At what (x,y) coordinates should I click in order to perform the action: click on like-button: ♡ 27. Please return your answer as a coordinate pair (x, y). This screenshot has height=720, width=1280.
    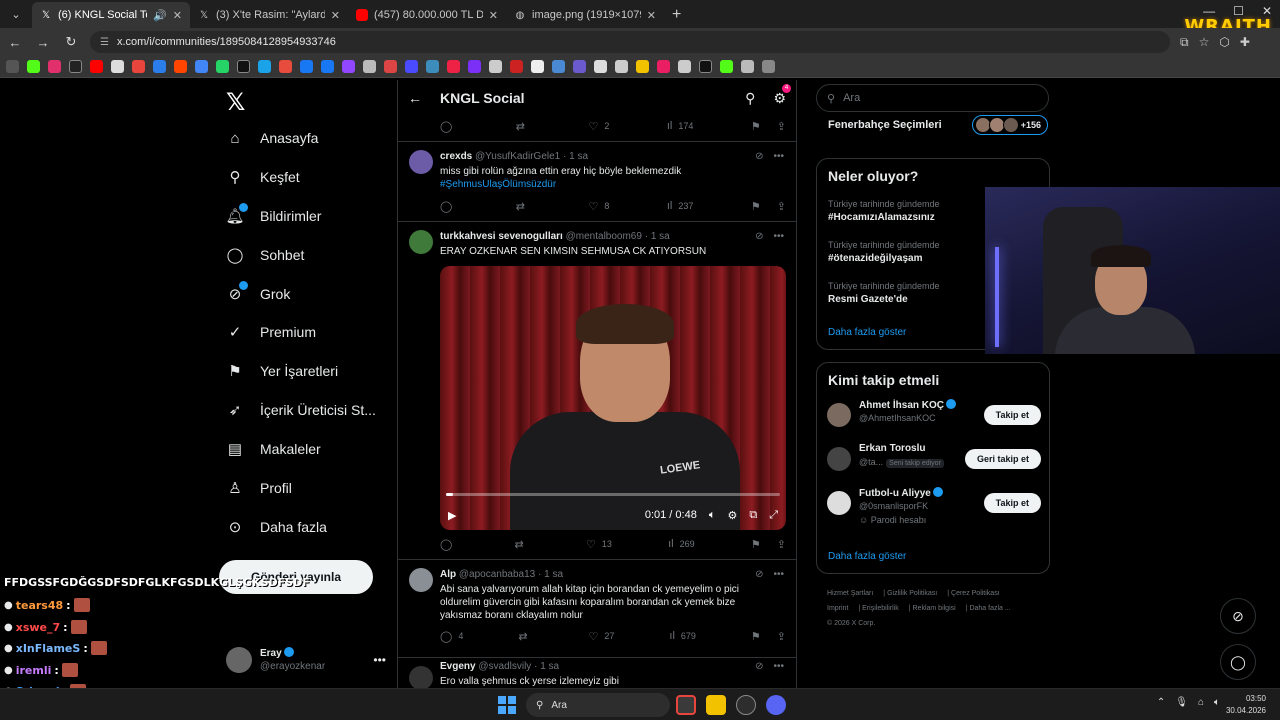
    Looking at the image, I should click on (602, 636).